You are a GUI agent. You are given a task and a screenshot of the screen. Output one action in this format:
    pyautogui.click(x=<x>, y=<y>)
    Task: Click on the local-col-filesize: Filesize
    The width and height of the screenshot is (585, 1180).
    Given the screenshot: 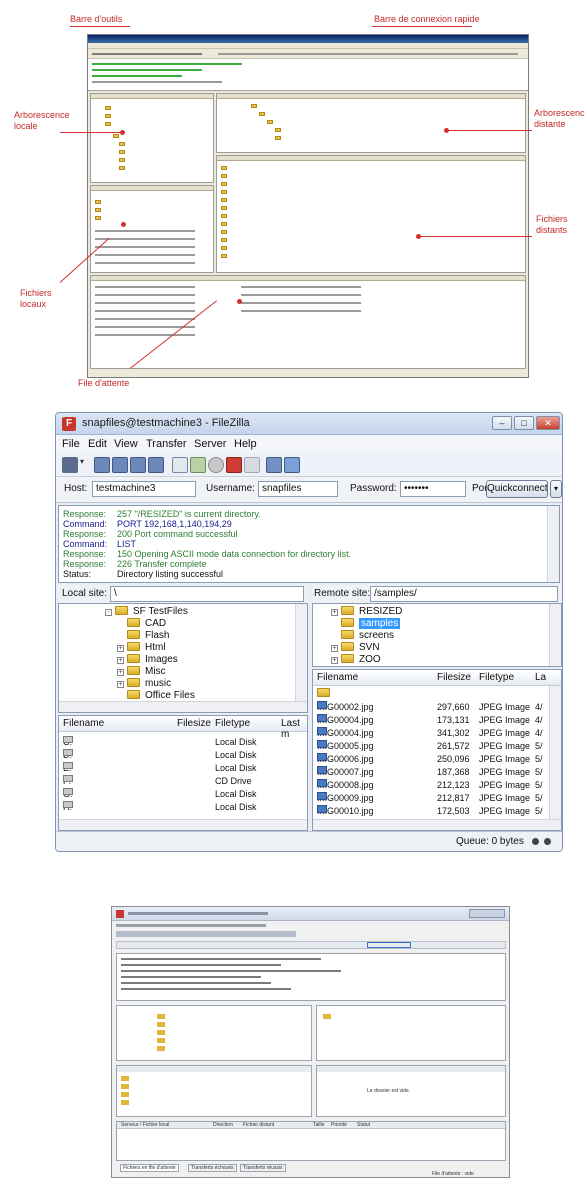 What is the action you would take?
    pyautogui.click(x=194, y=723)
    